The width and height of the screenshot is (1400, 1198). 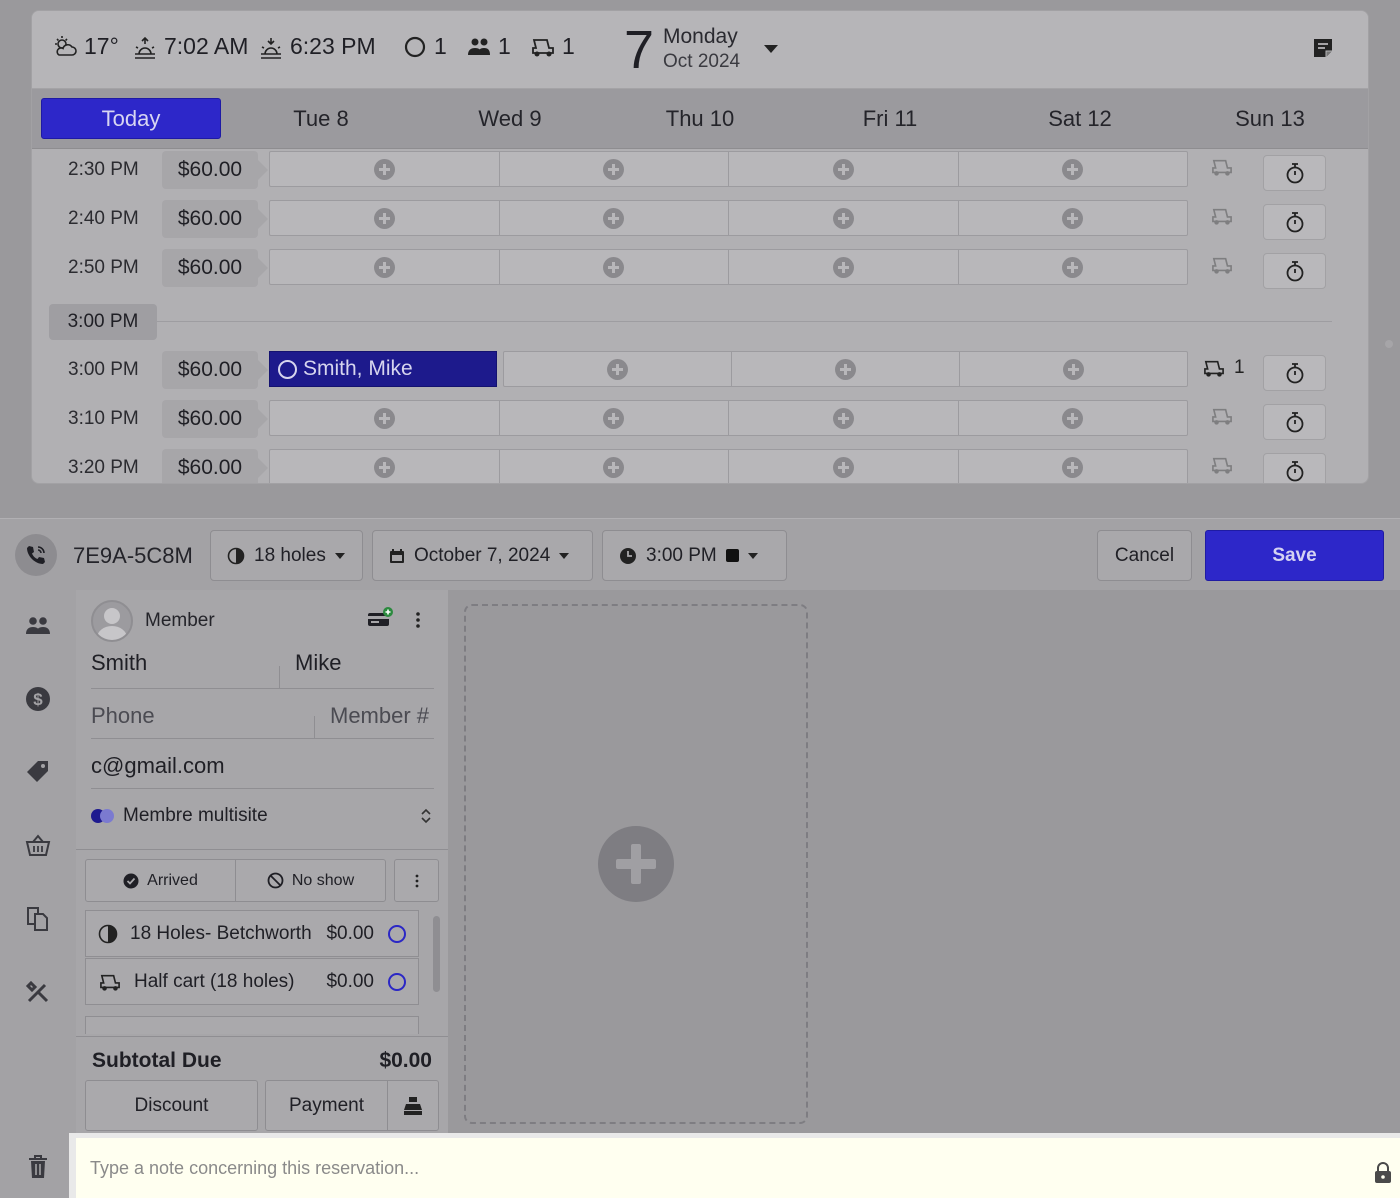 I want to click on players-tab, so click(x=38, y=626).